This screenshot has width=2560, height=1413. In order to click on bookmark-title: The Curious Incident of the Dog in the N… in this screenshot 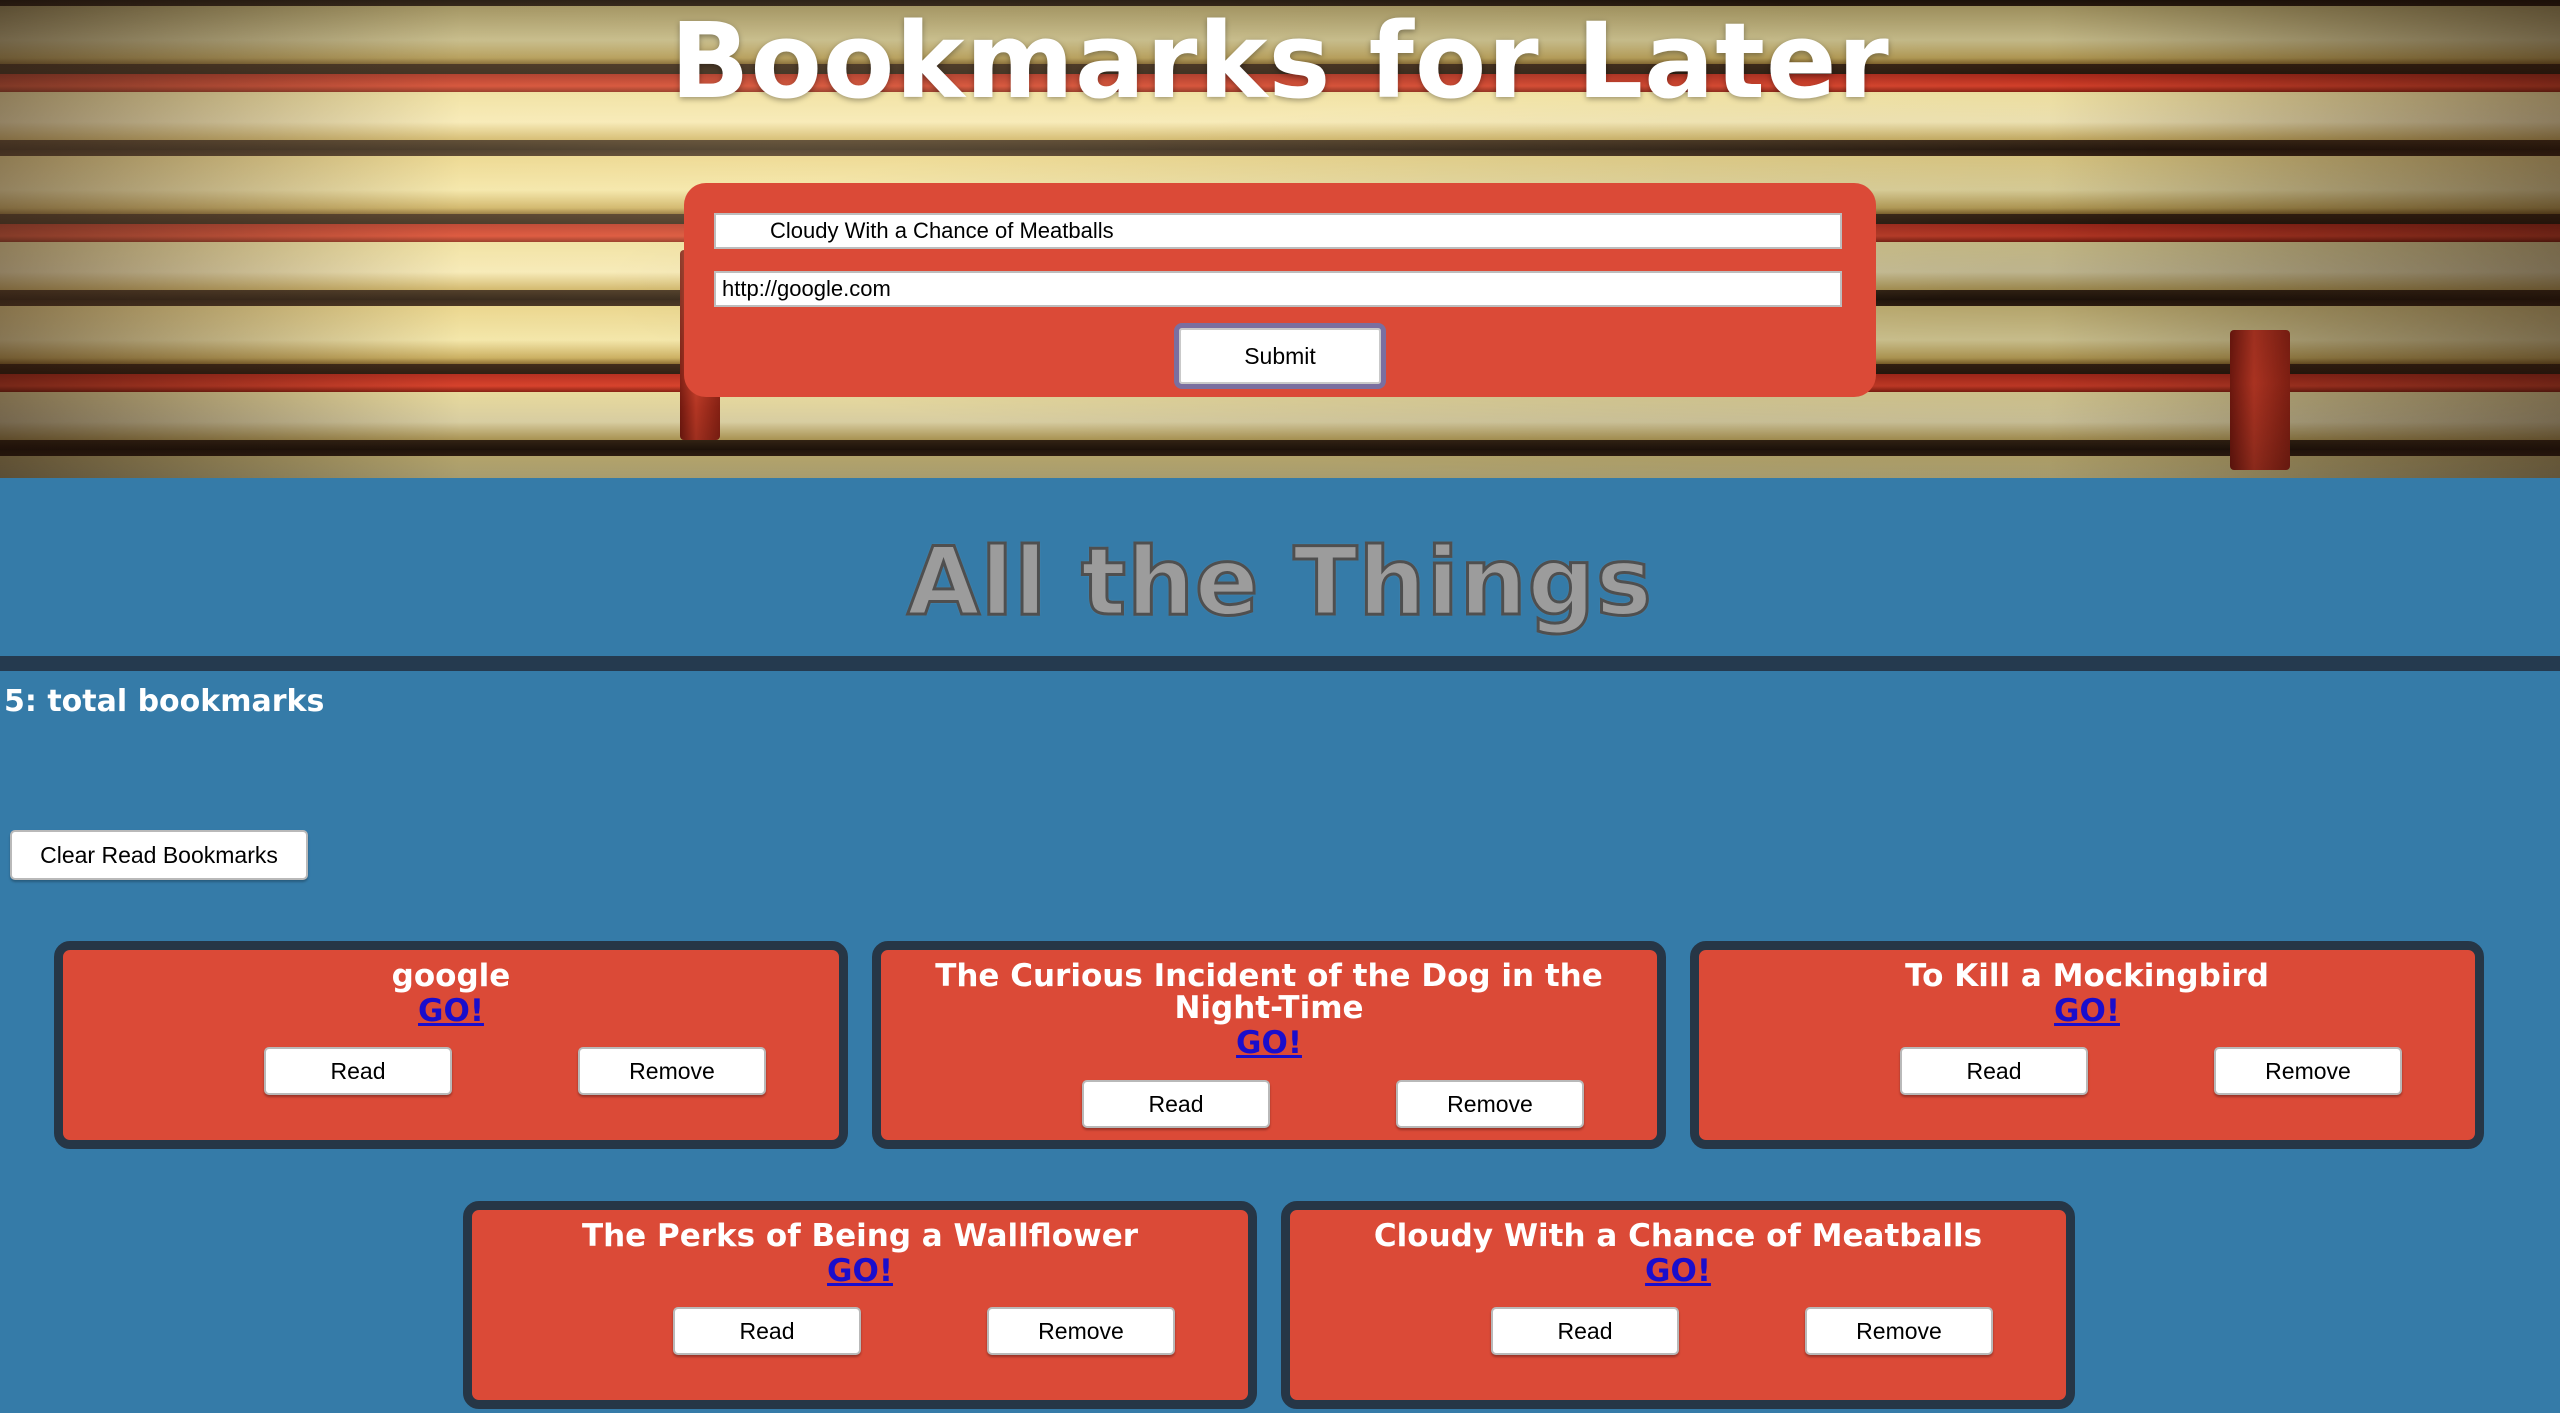, I will do `click(1269, 992)`.